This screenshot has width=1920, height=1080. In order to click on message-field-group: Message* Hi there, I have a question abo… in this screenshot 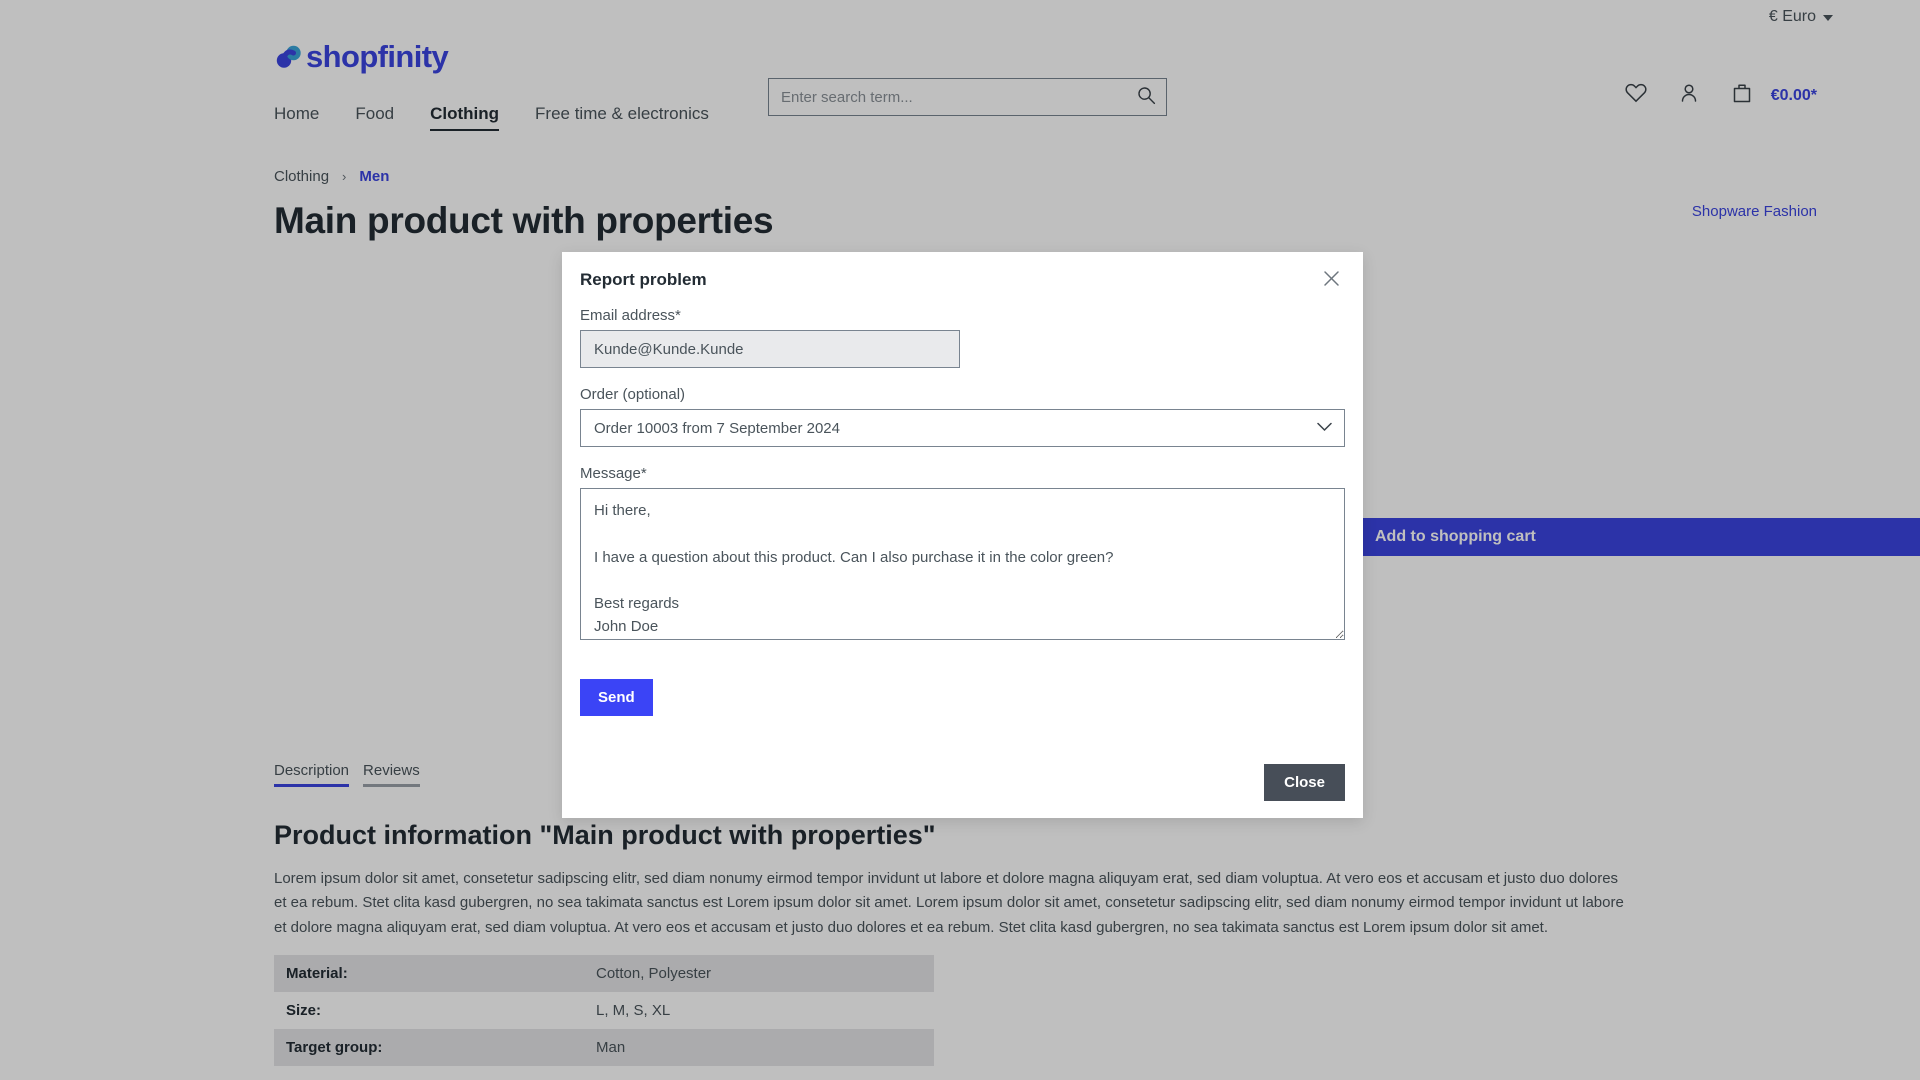, I will do `click(962, 555)`.